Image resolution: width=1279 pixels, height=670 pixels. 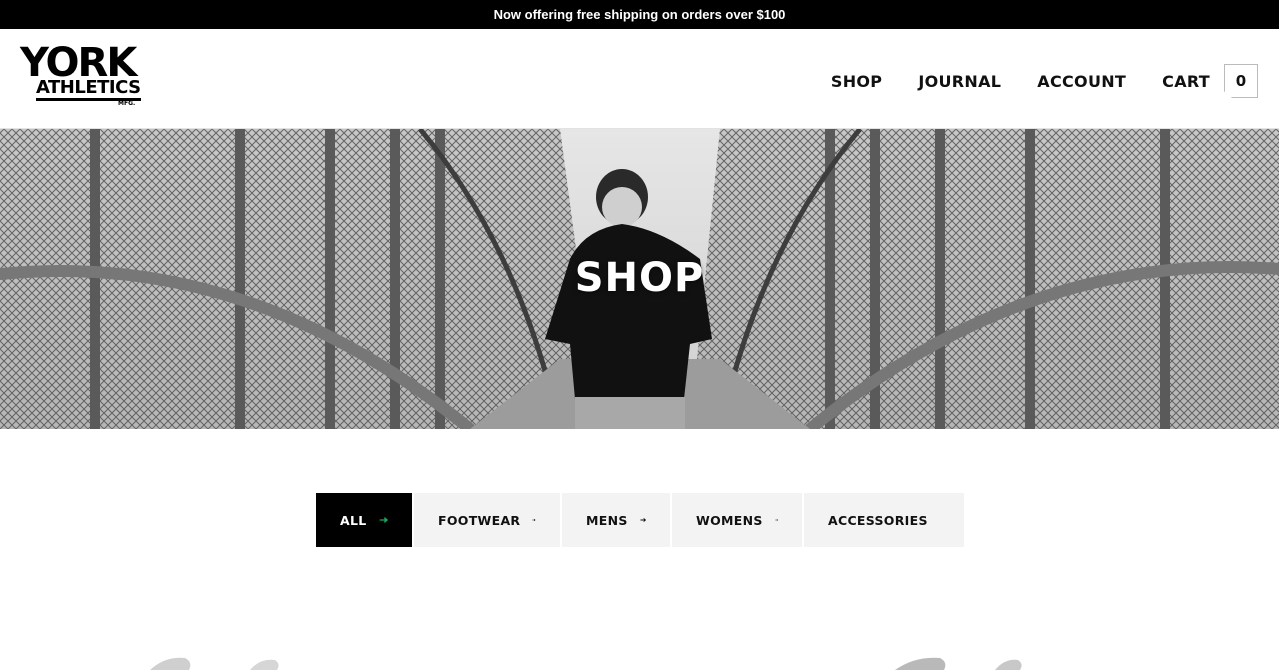 What do you see at coordinates (1186, 81) in the screenshot?
I see `nav-cart: CART` at bounding box center [1186, 81].